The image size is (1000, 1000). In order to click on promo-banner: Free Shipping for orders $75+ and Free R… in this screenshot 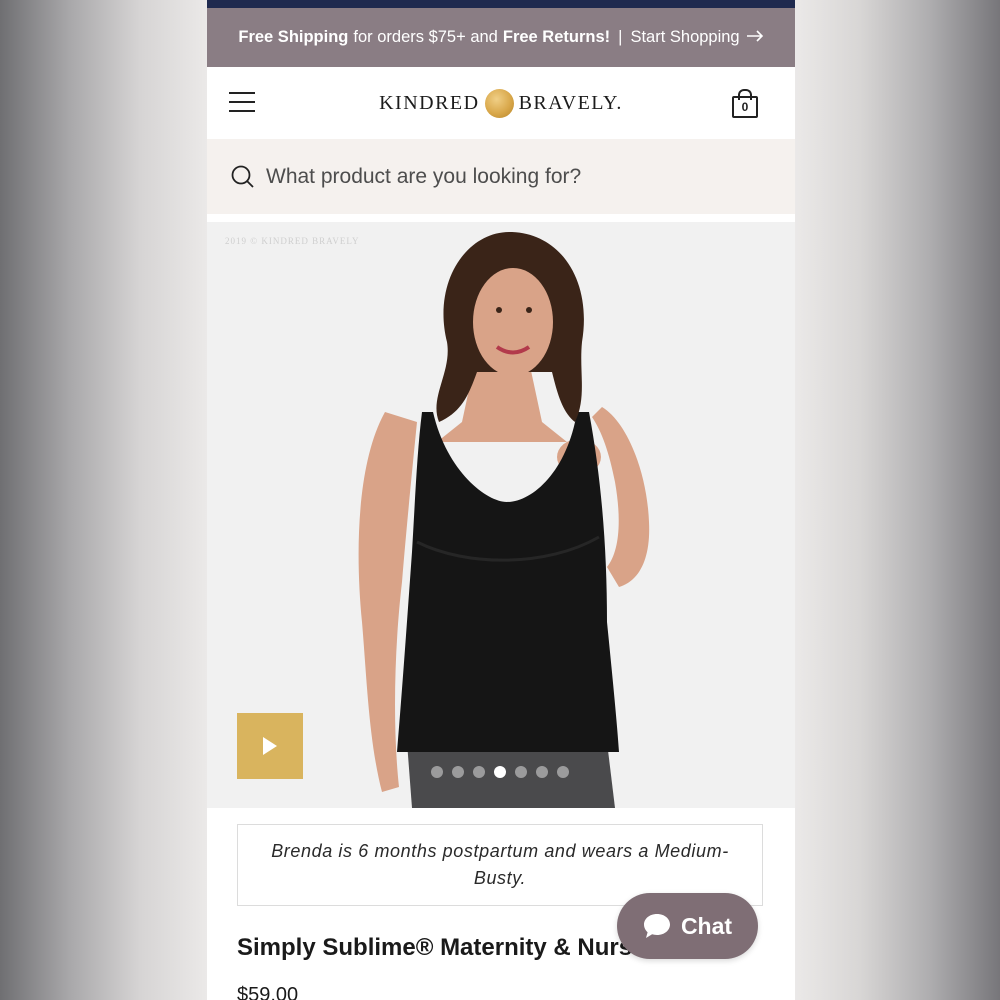, I will do `click(501, 37)`.